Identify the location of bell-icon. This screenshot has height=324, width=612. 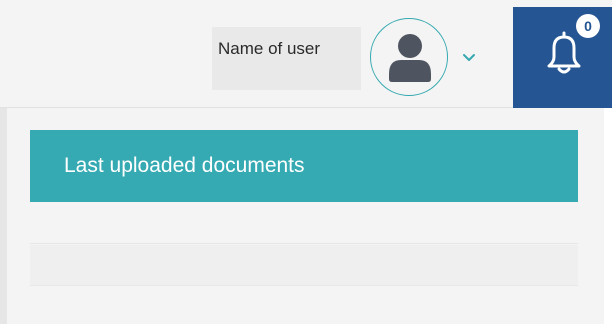
(564, 52).